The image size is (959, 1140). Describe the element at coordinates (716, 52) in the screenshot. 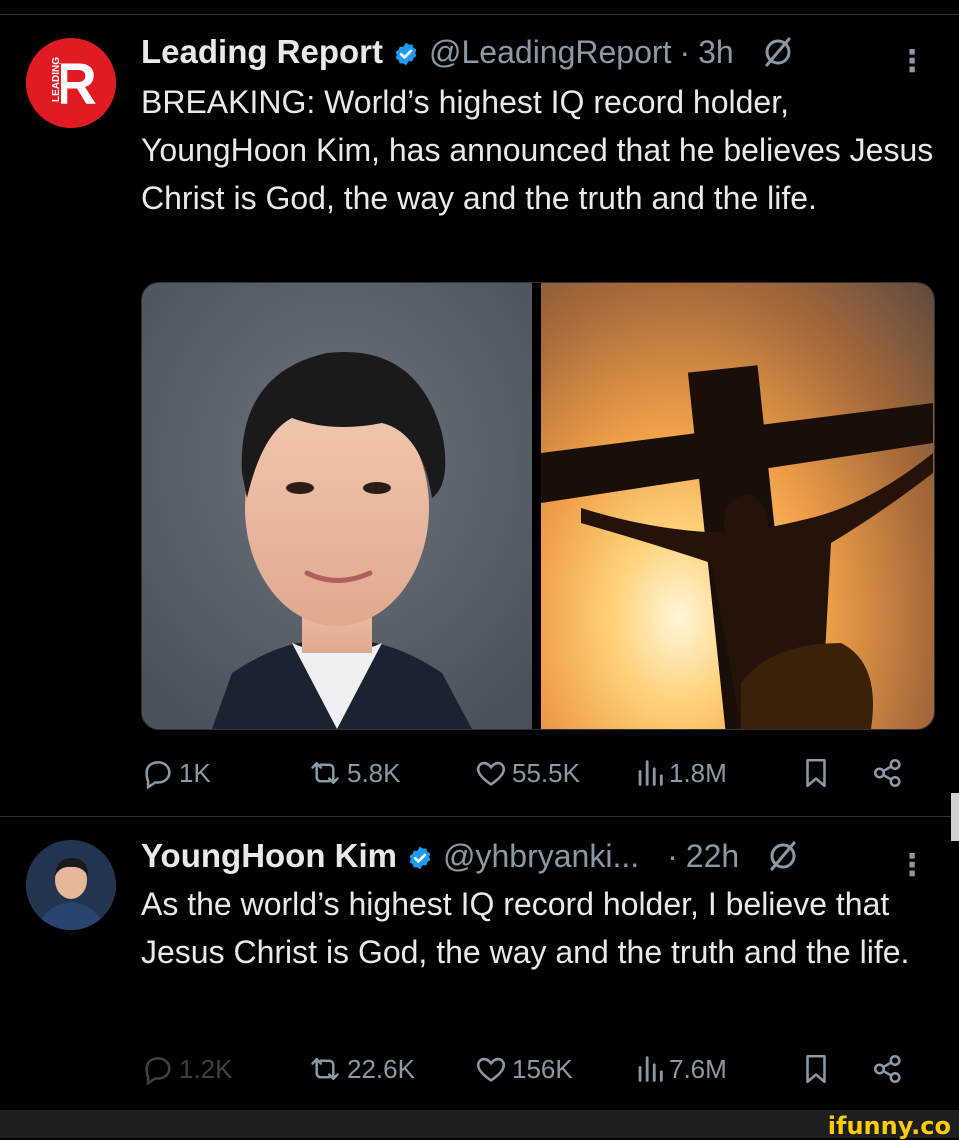

I see `timestamp: 3h` at that location.